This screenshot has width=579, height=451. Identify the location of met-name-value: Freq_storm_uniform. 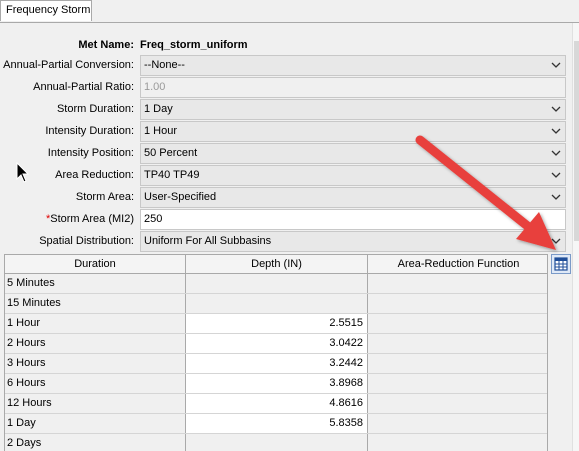
(194, 45).